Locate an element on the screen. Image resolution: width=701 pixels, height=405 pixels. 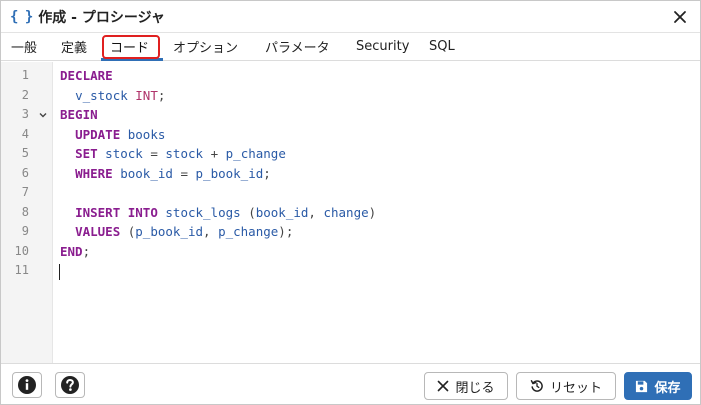
info-icon is located at coordinates (27, 385).